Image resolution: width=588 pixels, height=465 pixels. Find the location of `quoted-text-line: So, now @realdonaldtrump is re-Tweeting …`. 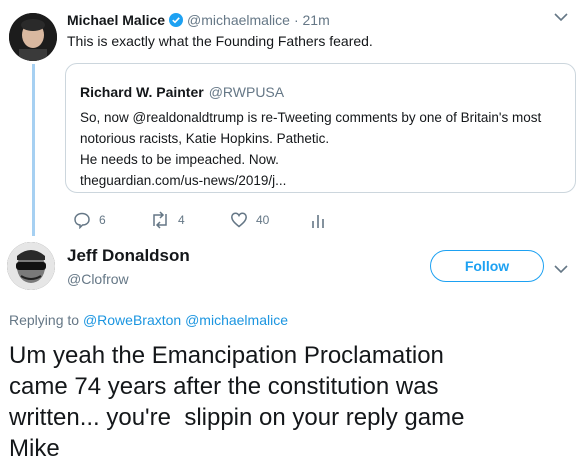

quoted-text-line: So, now @realdonaldtrump is re-Tweeting … is located at coordinates (311, 117).